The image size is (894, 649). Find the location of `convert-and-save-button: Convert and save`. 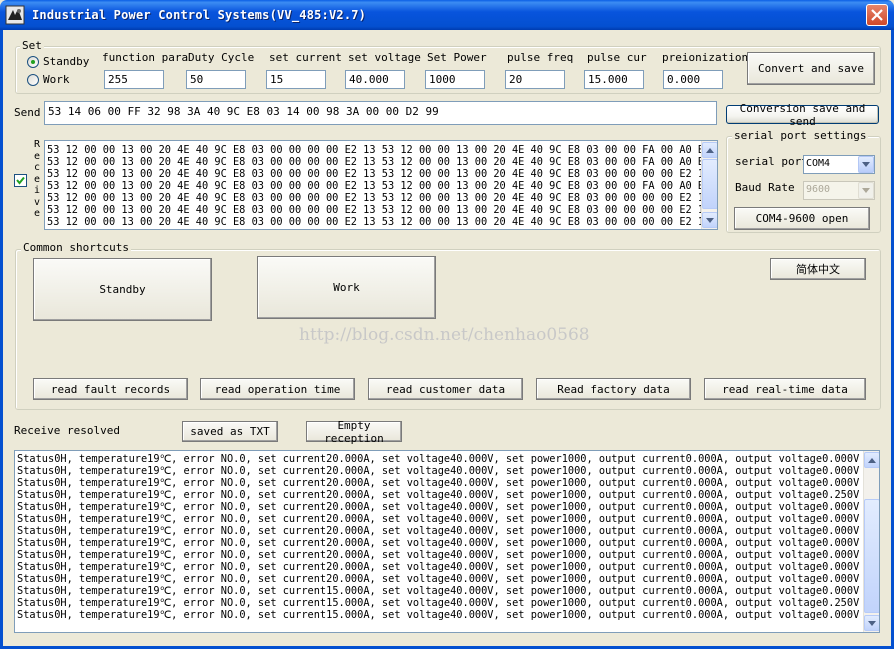

convert-and-save-button: Convert and save is located at coordinates (811, 68).